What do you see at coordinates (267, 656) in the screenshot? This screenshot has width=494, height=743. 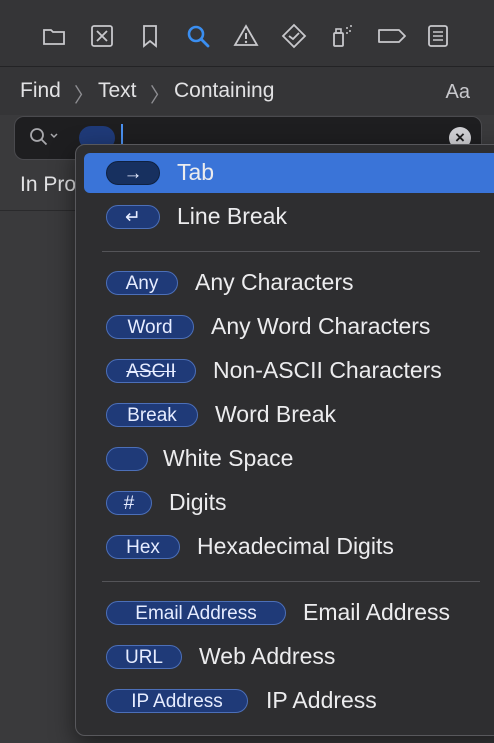 I see `menu-item-label: Web Address` at bounding box center [267, 656].